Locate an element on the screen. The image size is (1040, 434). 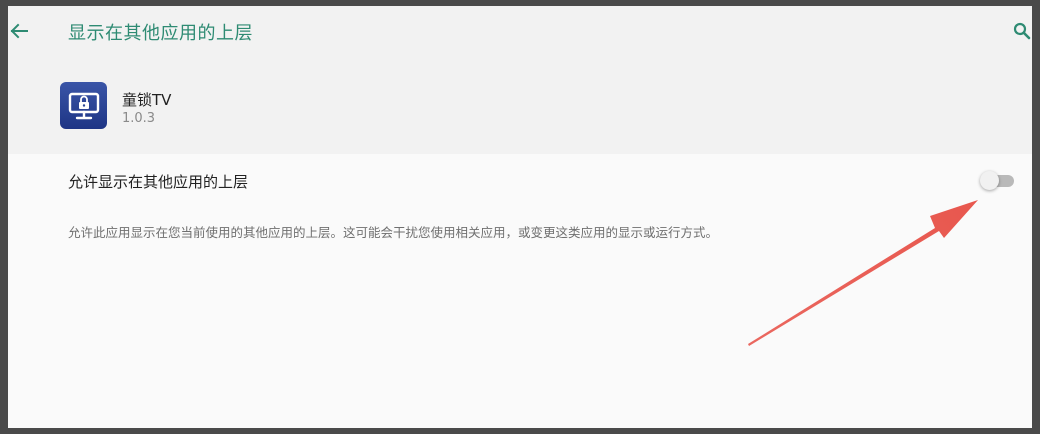
overlay-permission-toggle is located at coordinates (997, 180).